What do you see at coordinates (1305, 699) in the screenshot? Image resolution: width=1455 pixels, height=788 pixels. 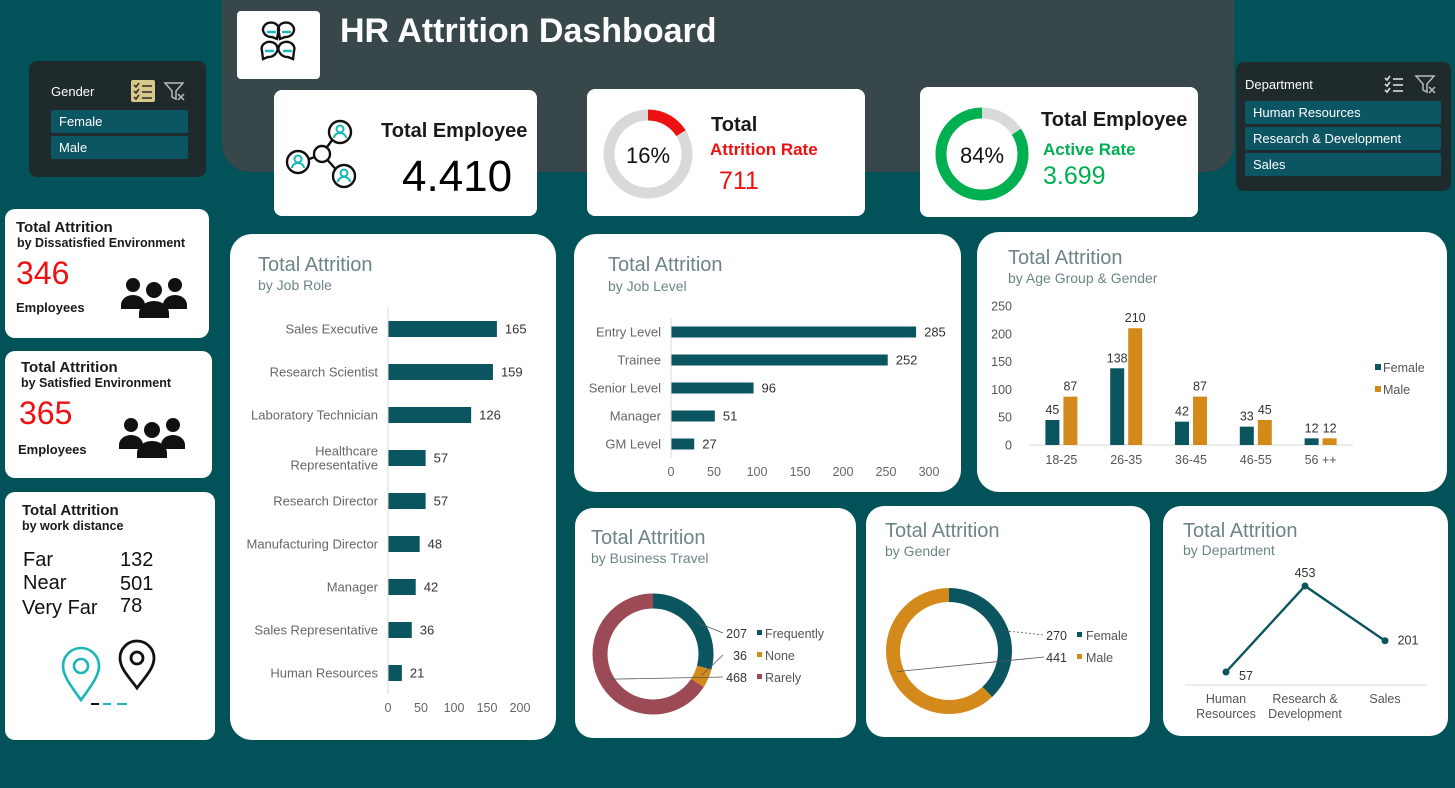 I see `category-label: Research &` at bounding box center [1305, 699].